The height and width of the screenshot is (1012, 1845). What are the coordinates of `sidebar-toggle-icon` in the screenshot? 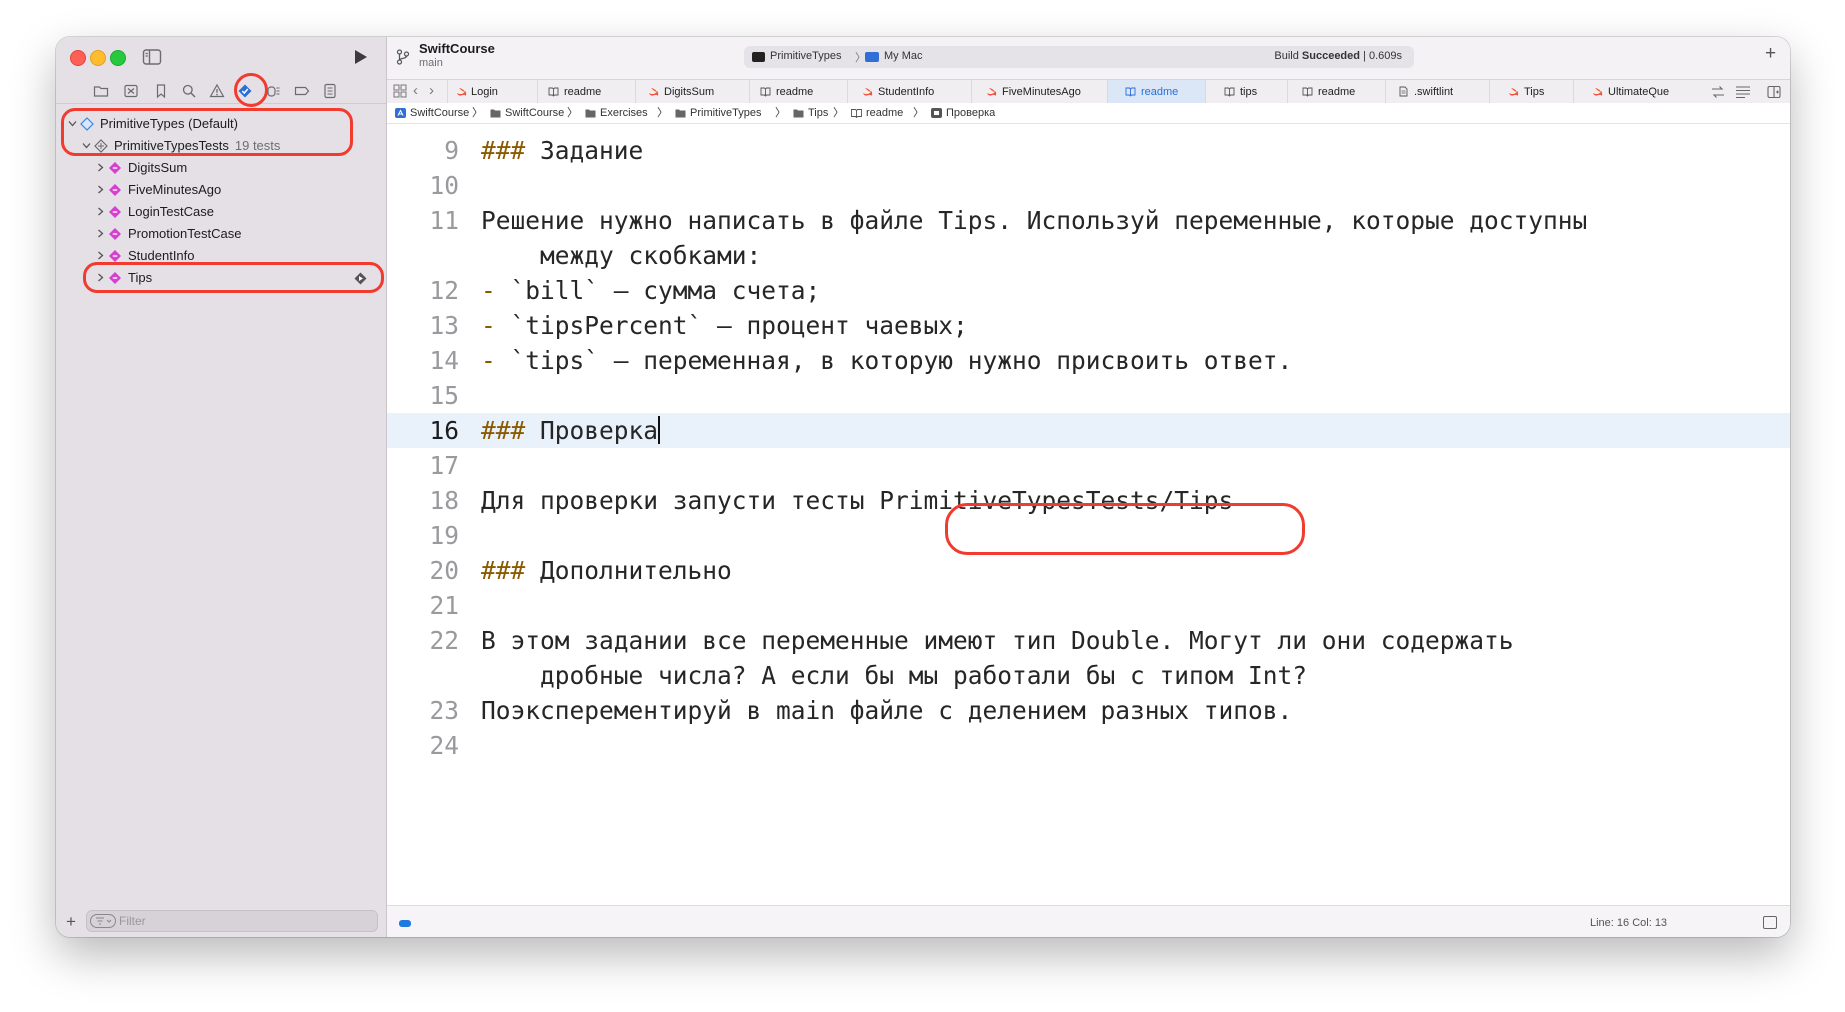 It's located at (152, 57).